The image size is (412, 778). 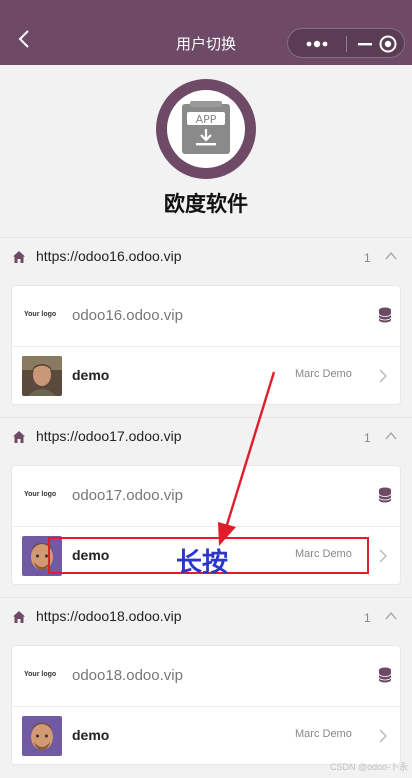 I want to click on app-logo-icon: APP, so click(x=206, y=129).